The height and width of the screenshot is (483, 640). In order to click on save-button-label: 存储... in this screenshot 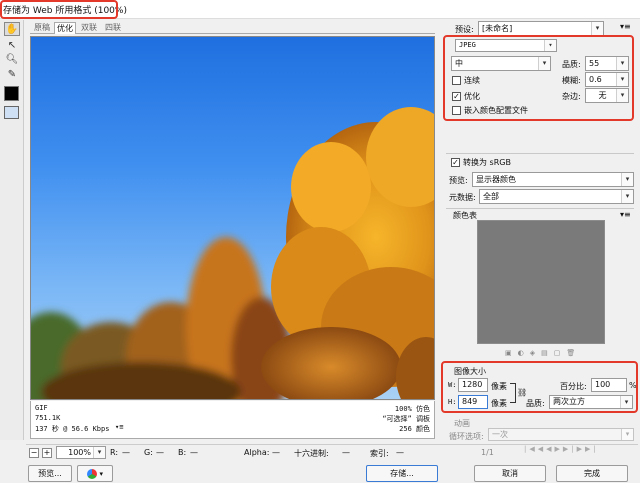, I will do `click(402, 473)`.